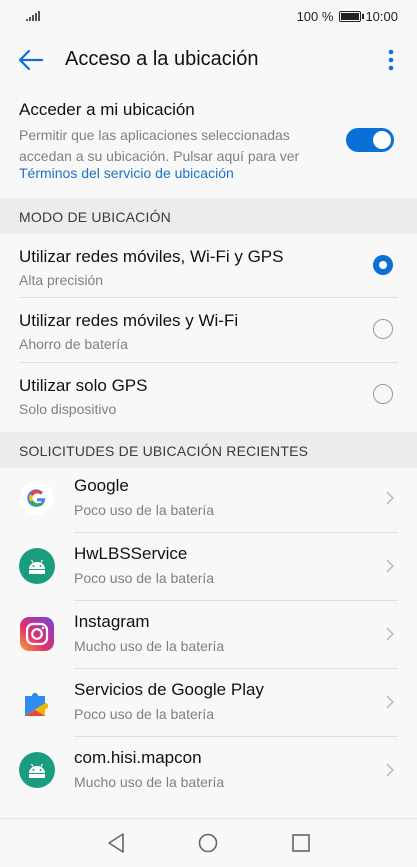 This screenshot has height=867, width=417. I want to click on app-item-com-hisi-mapcon: com.hisi.mapcon Mucho uso de la batería, so click(208, 770).